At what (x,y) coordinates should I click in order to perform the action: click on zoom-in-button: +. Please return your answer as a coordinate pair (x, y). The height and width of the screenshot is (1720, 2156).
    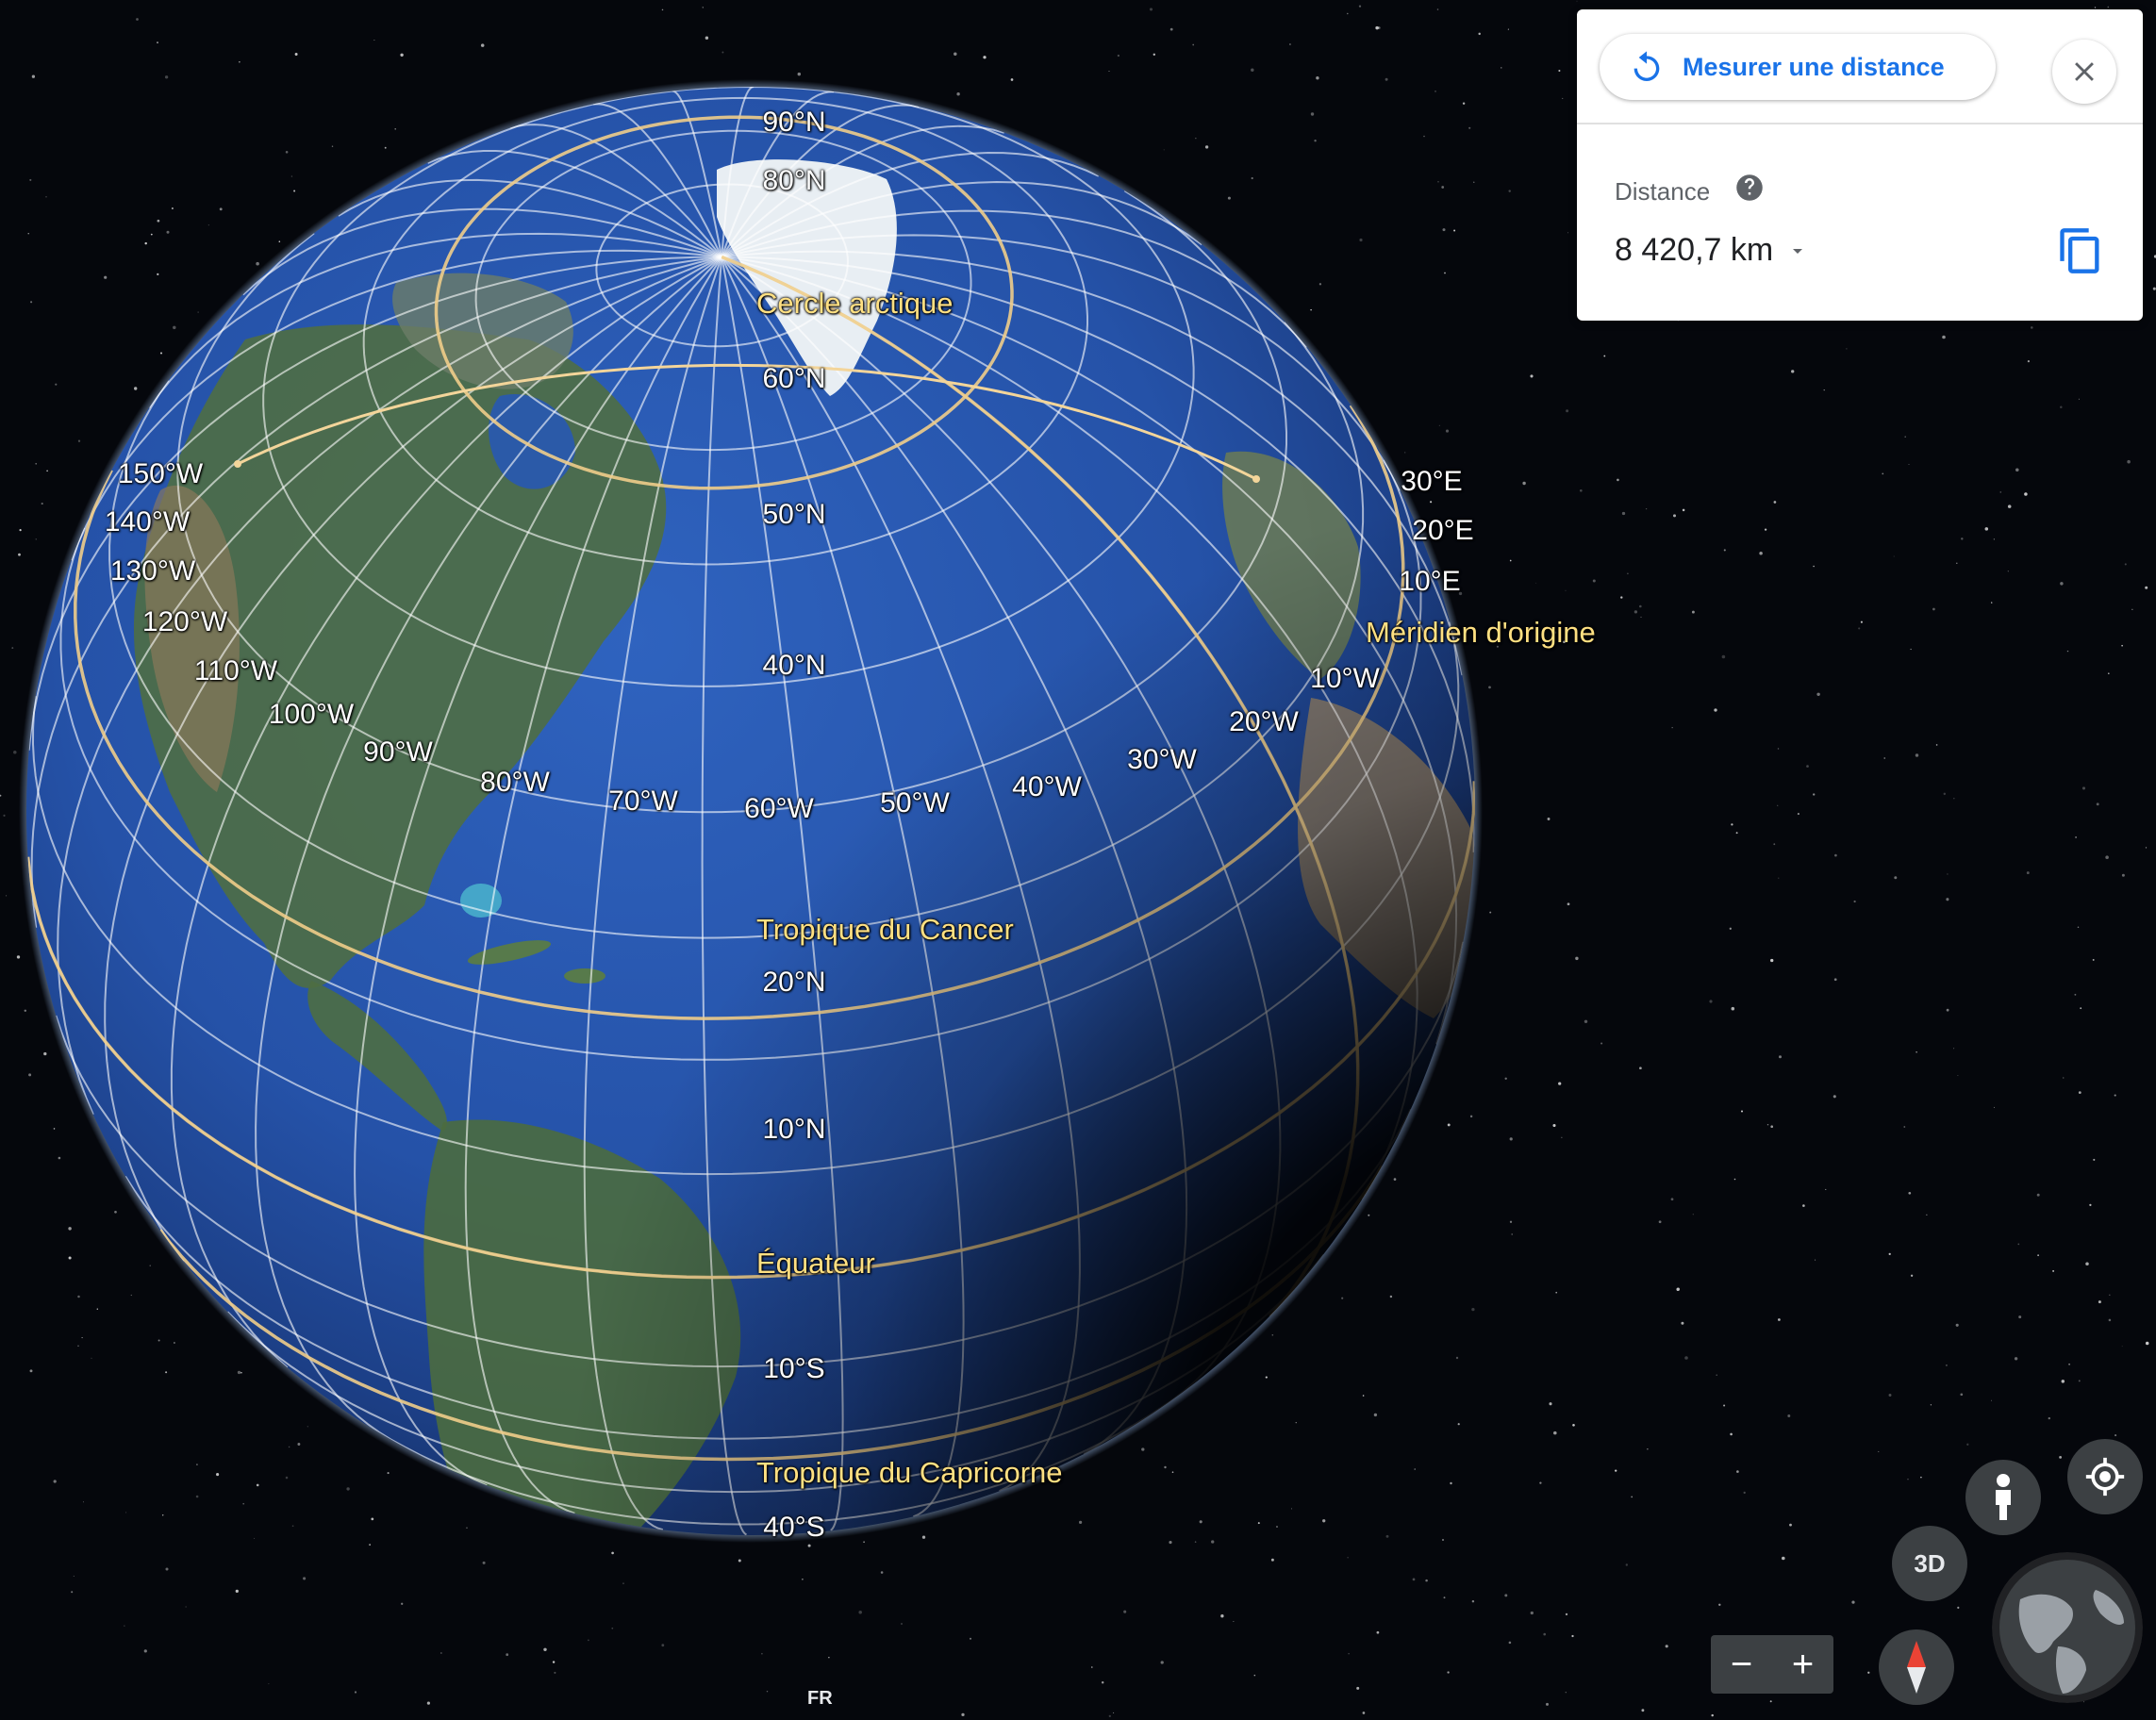
    Looking at the image, I should click on (1802, 1664).